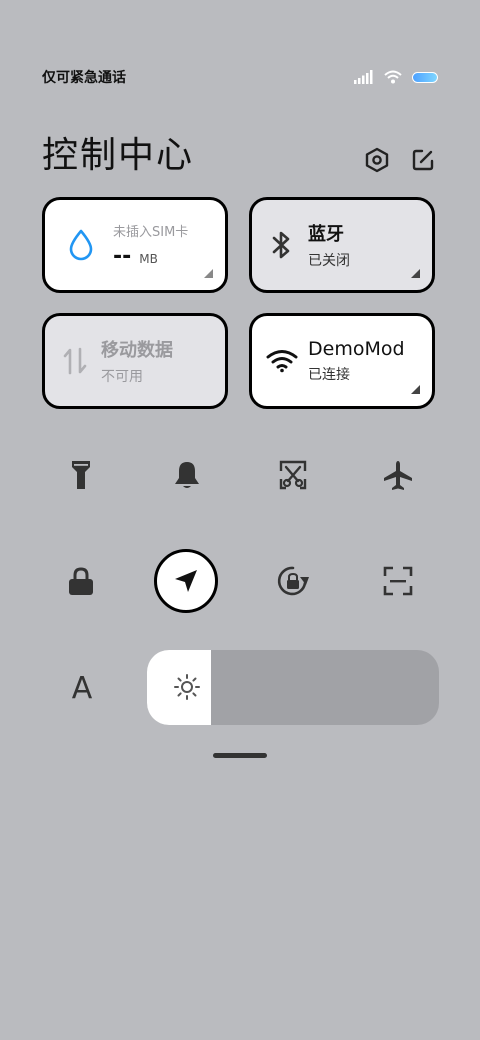 Image resolution: width=480 pixels, height=1040 pixels. I want to click on rotation-lock-icon, so click(293, 581).